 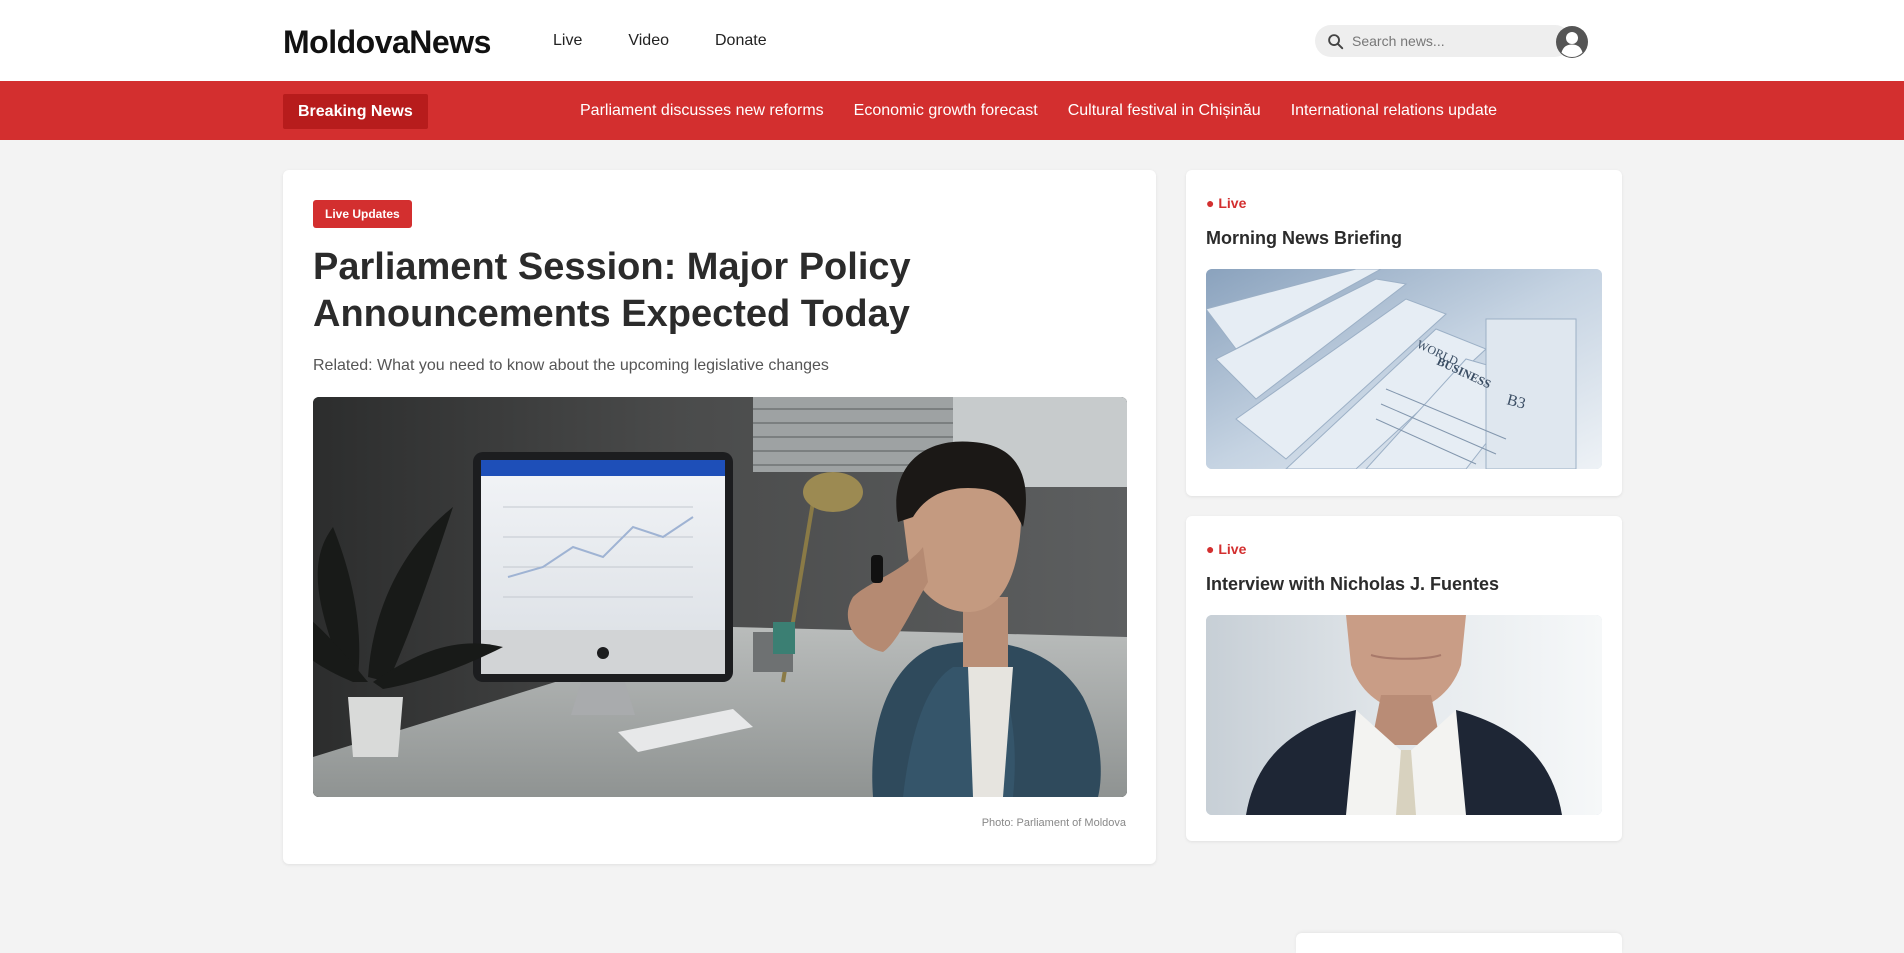 What do you see at coordinates (683, 41) in the screenshot?
I see `main-nav: Live Video Donate` at bounding box center [683, 41].